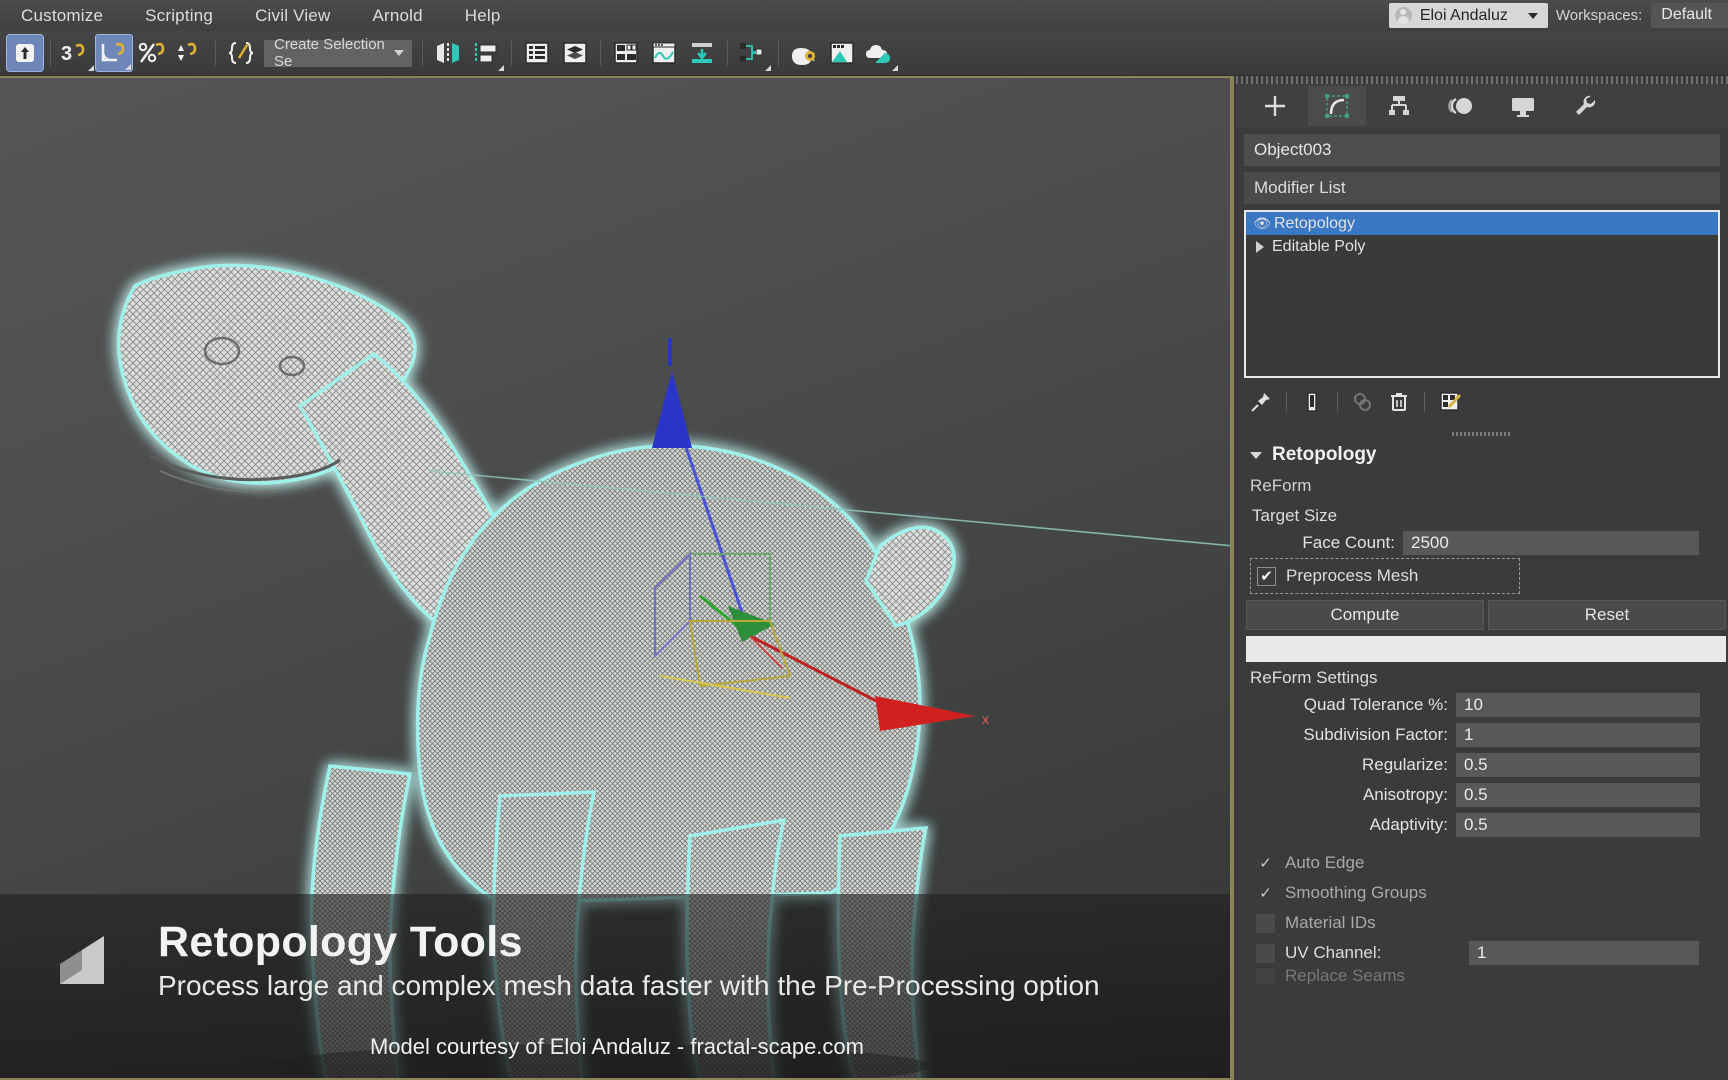 The height and width of the screenshot is (1080, 1728). I want to click on anisotropy-label: Anisotropy:, so click(1405, 794).